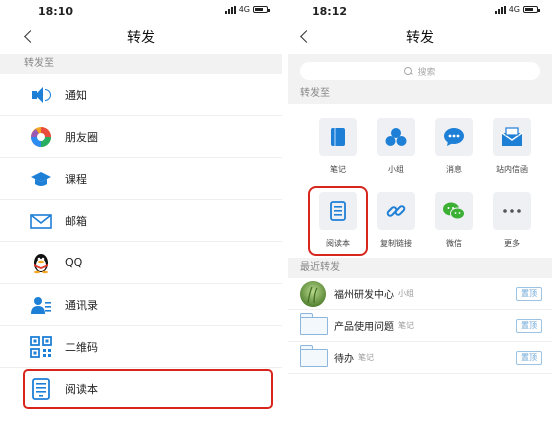  I want to click on share-item-label: 二维码, so click(81, 347).